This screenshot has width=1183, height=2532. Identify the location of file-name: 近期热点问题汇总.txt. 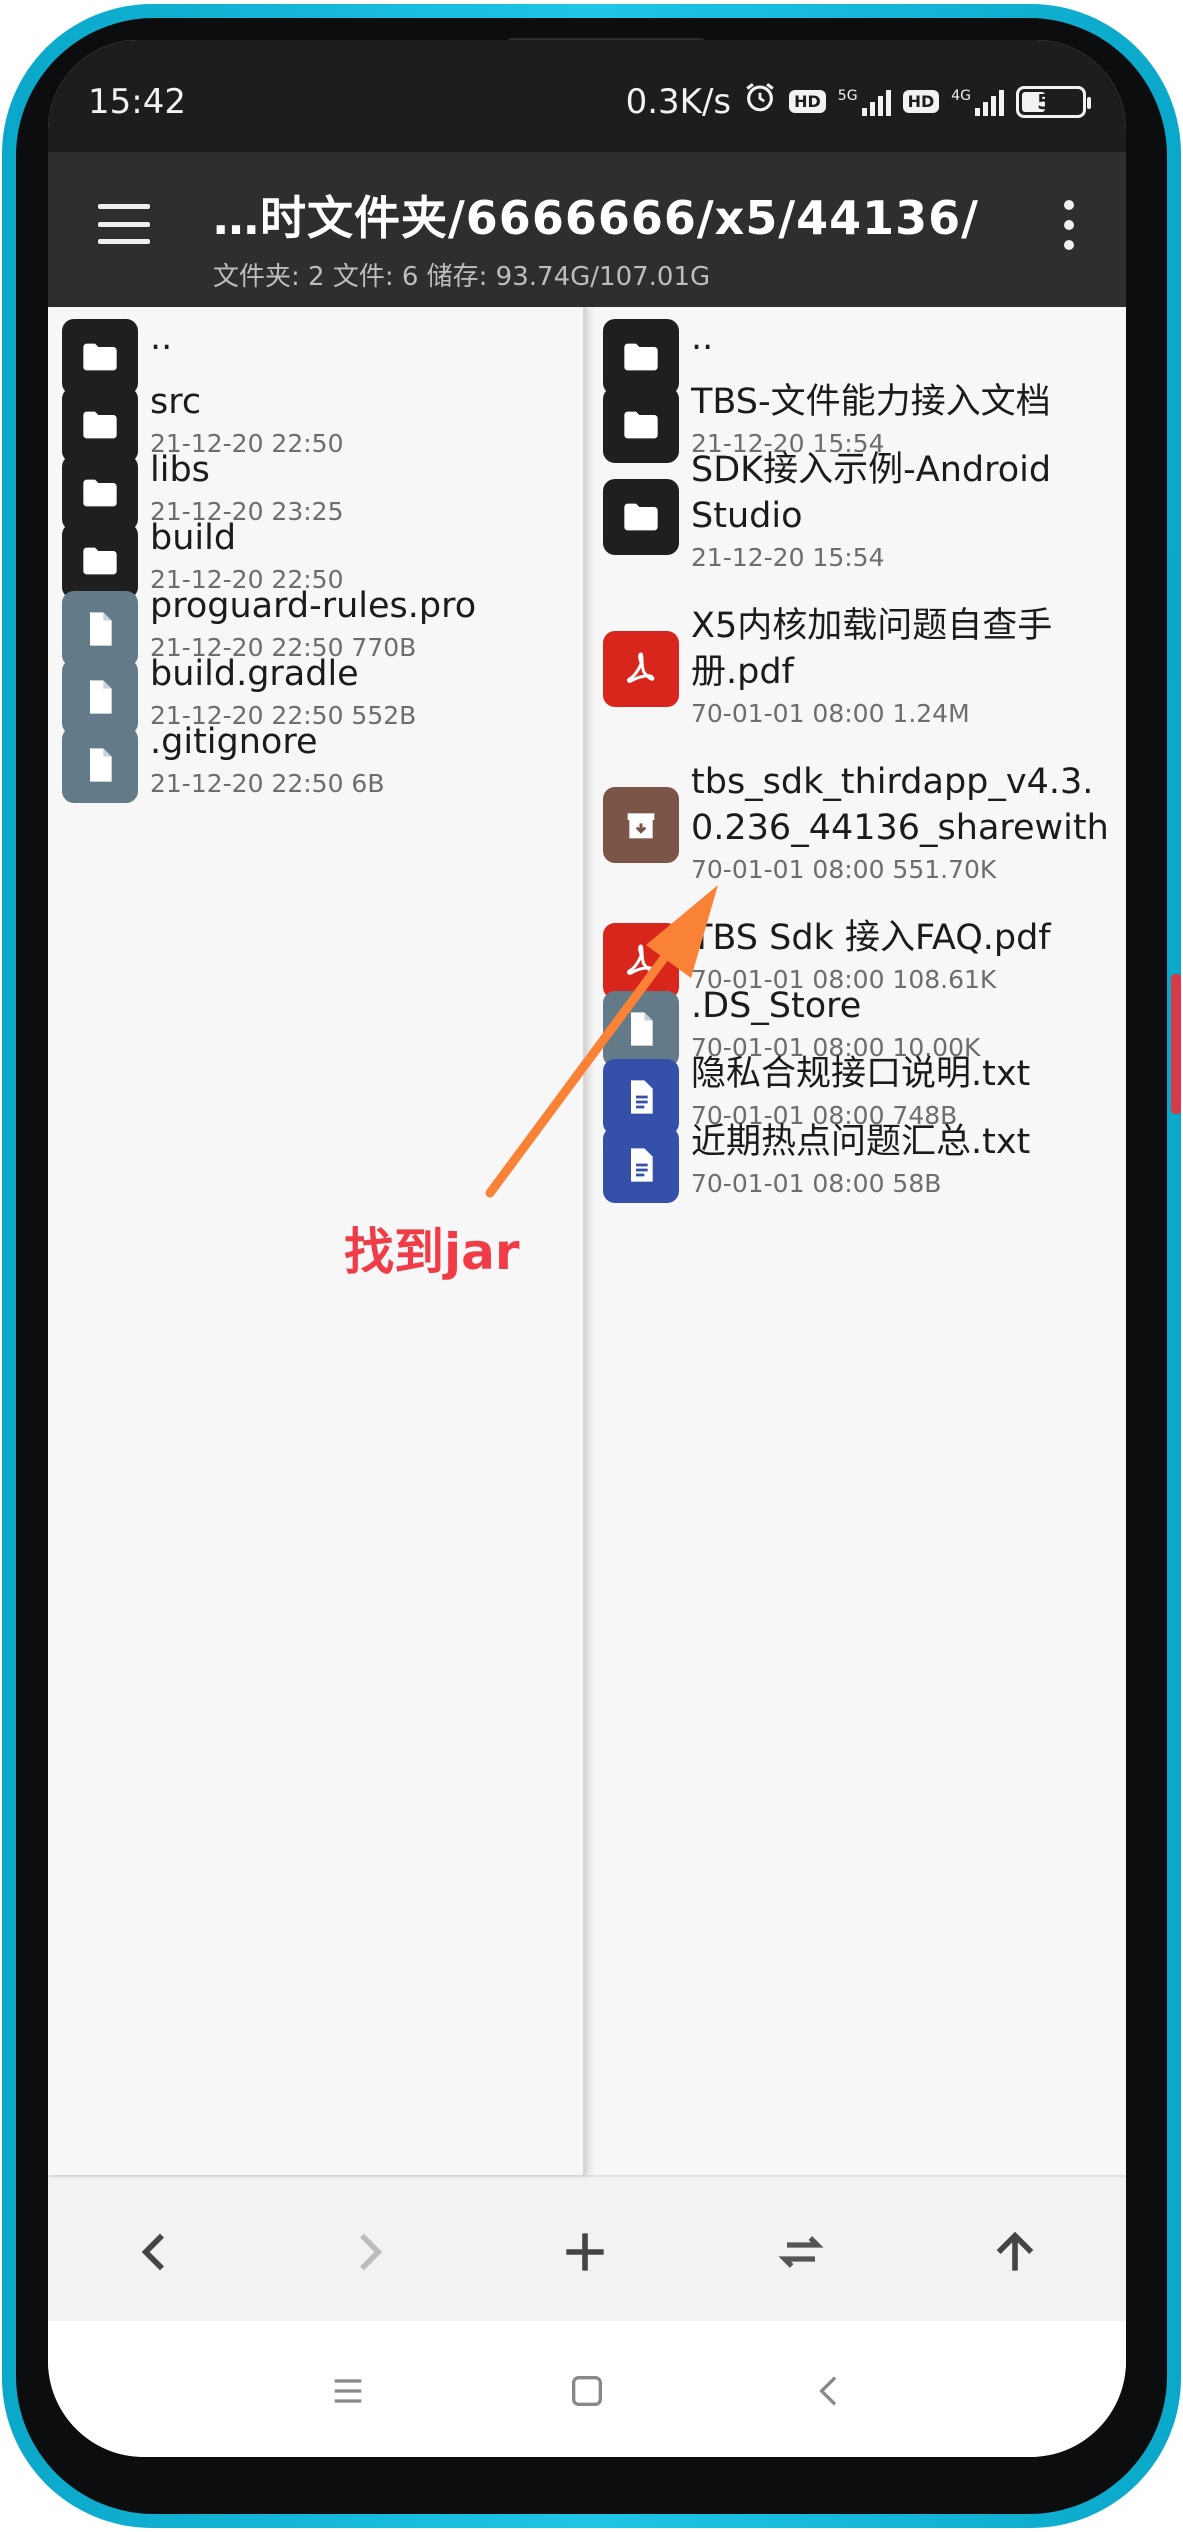
(861, 1142).